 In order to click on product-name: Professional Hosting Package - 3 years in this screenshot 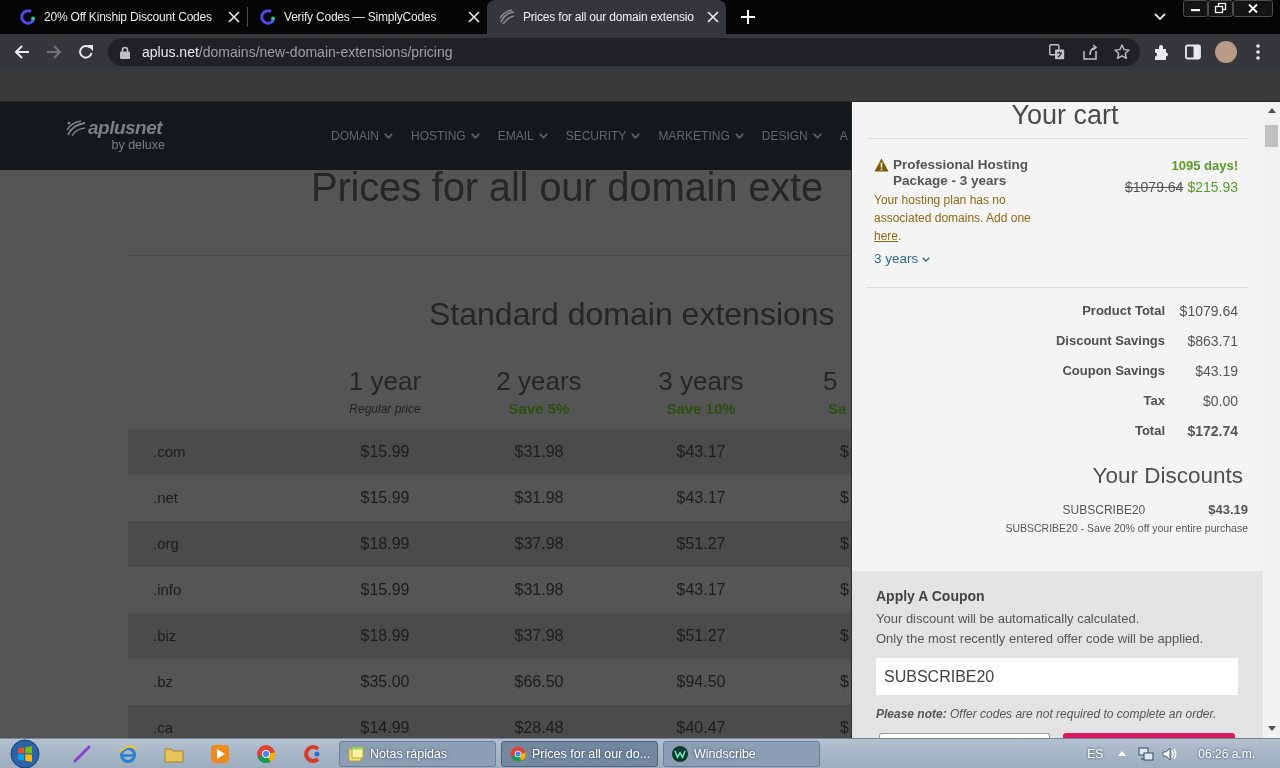, I will do `click(961, 173)`.